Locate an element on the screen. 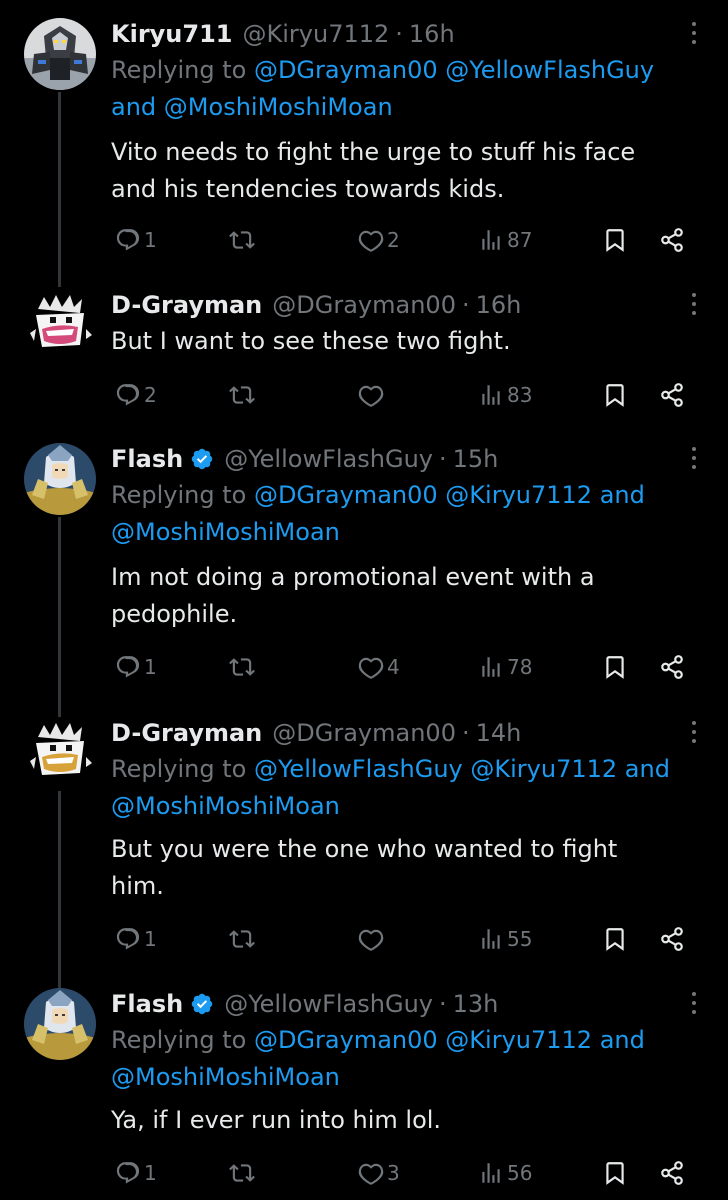 This screenshot has width=728, height=1200. timestamp: 13h is located at coordinates (476, 1004).